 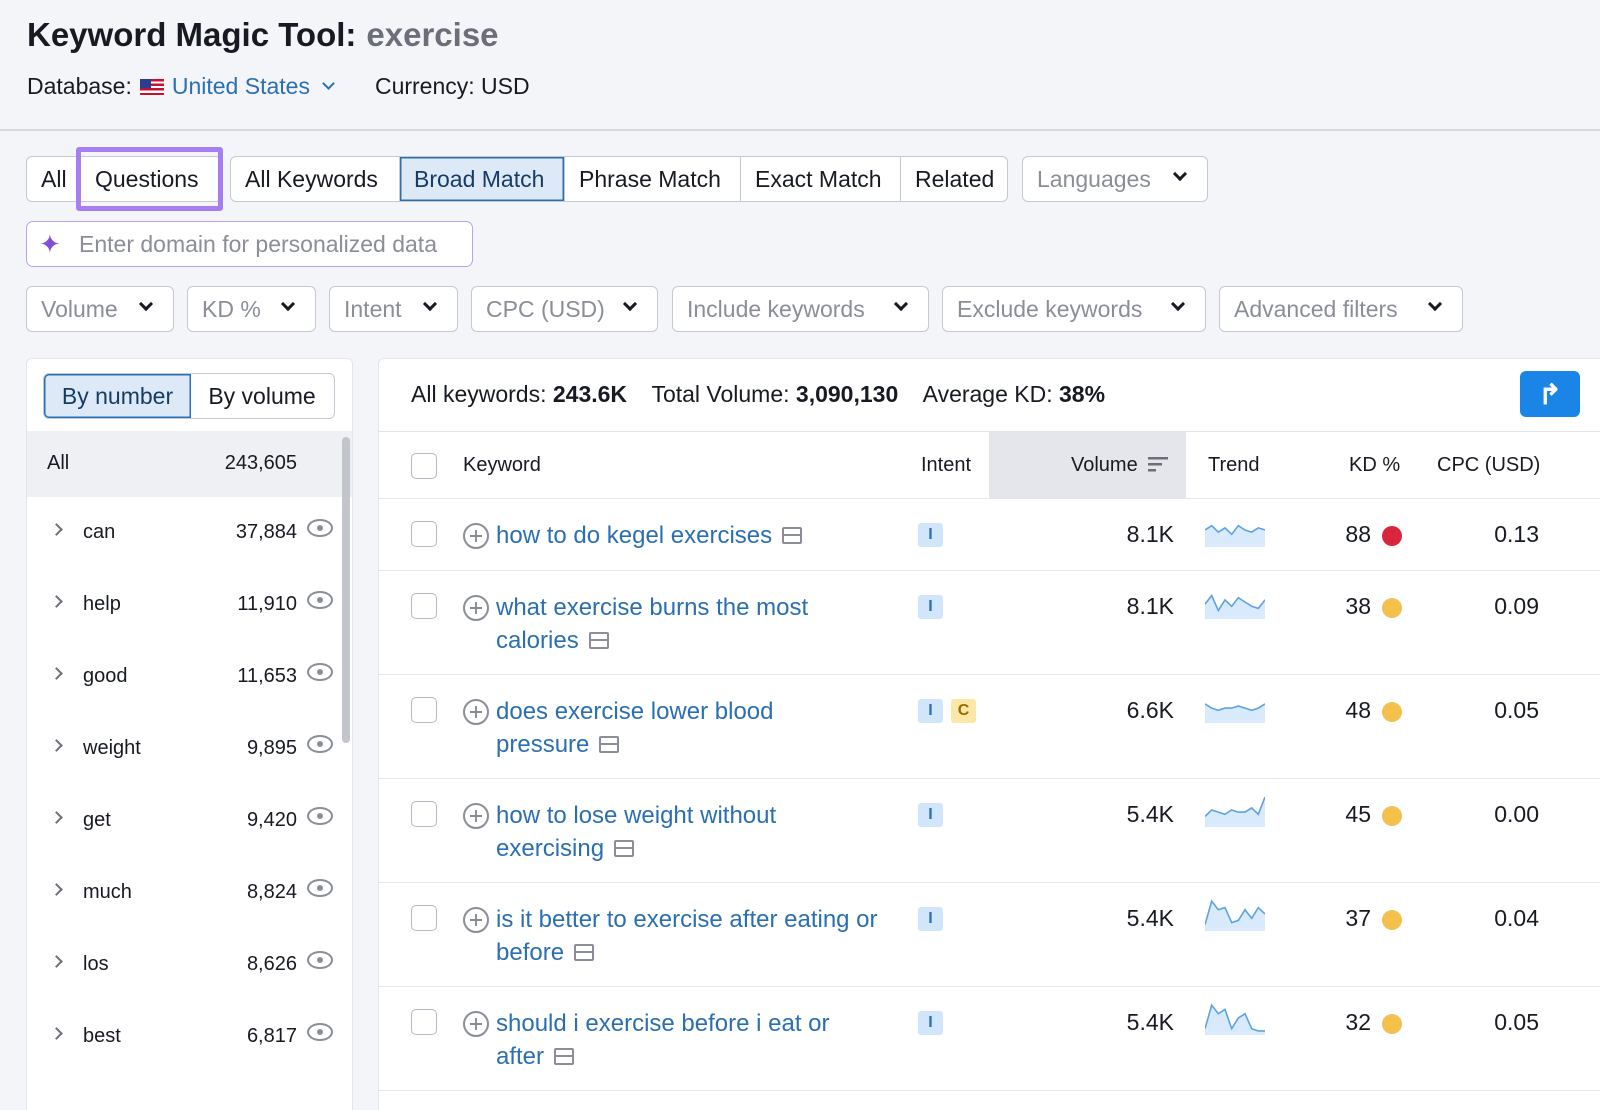 What do you see at coordinates (112, 748) in the screenshot?
I see `group-label: weight` at bounding box center [112, 748].